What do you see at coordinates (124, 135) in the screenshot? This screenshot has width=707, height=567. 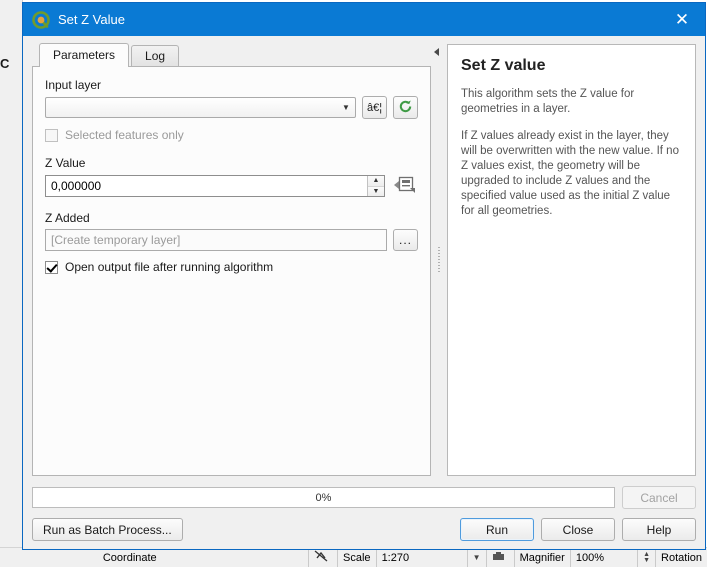 I see `selected-features-only-label: Selected features only` at bounding box center [124, 135].